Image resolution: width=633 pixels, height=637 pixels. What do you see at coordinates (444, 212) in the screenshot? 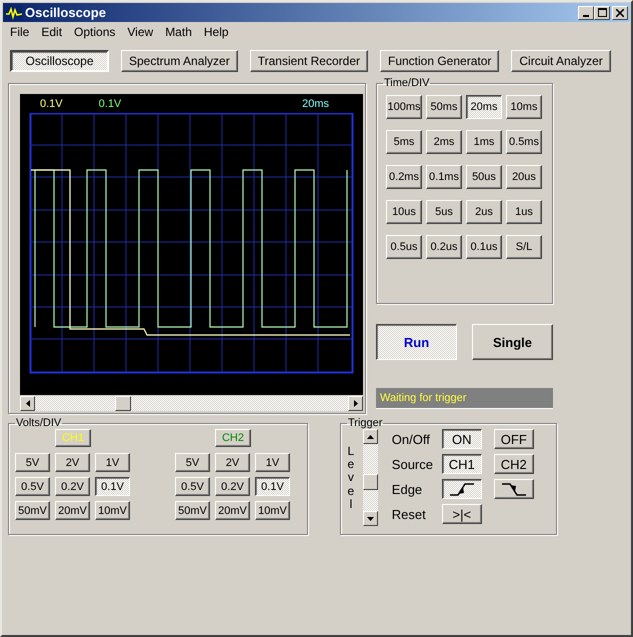
I see `time-div-button: 5us` at bounding box center [444, 212].